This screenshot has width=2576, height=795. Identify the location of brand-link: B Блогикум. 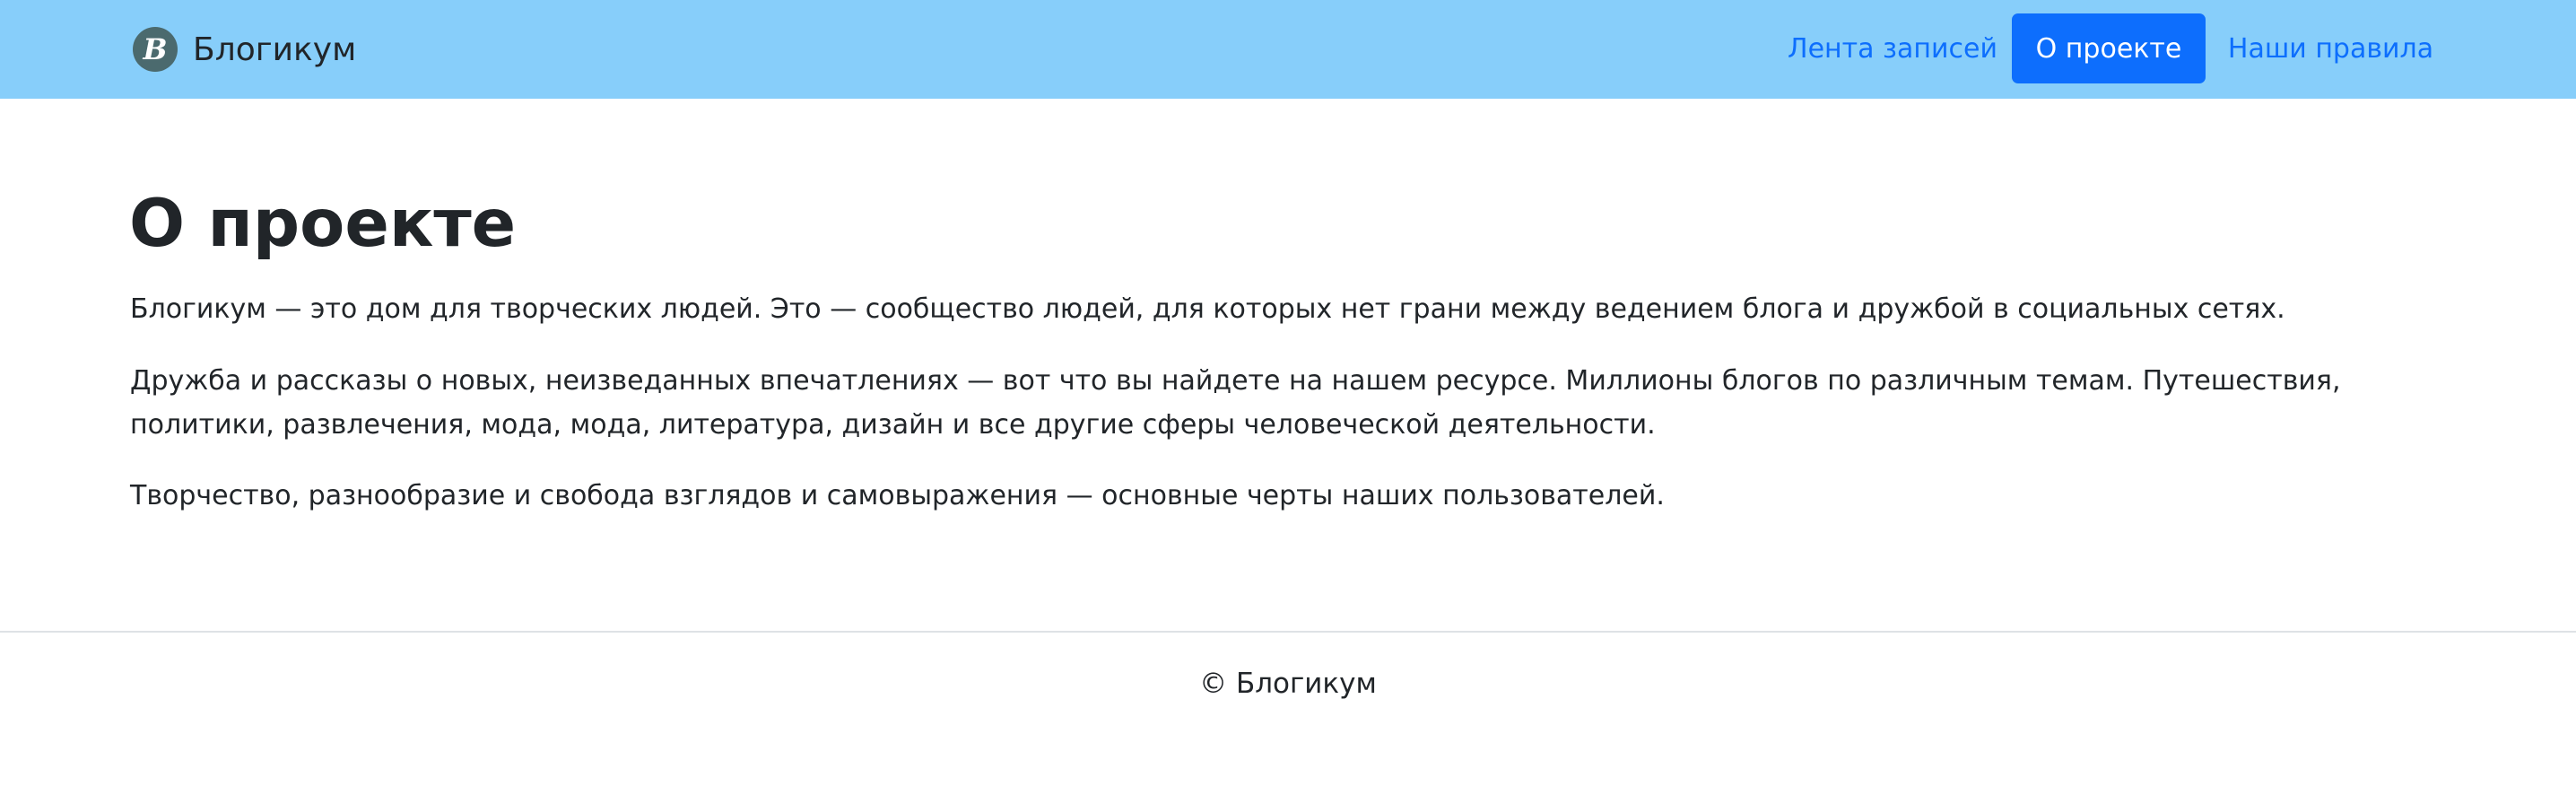
(244, 49).